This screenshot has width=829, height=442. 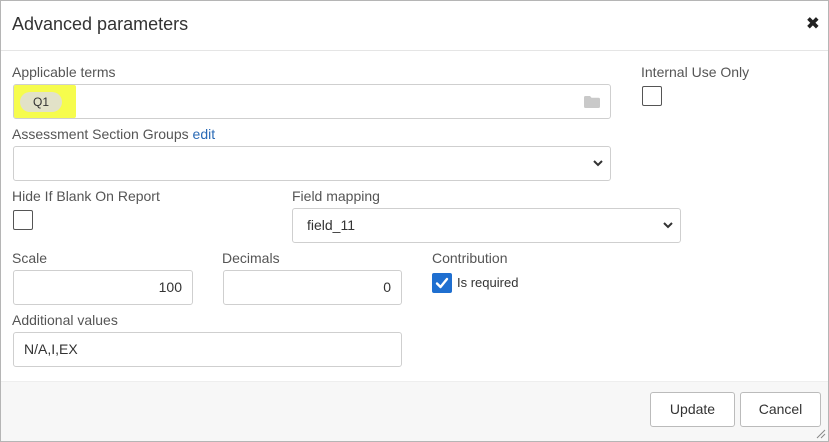 What do you see at coordinates (23, 220) in the screenshot?
I see `hide-if-blank-checkbox` at bounding box center [23, 220].